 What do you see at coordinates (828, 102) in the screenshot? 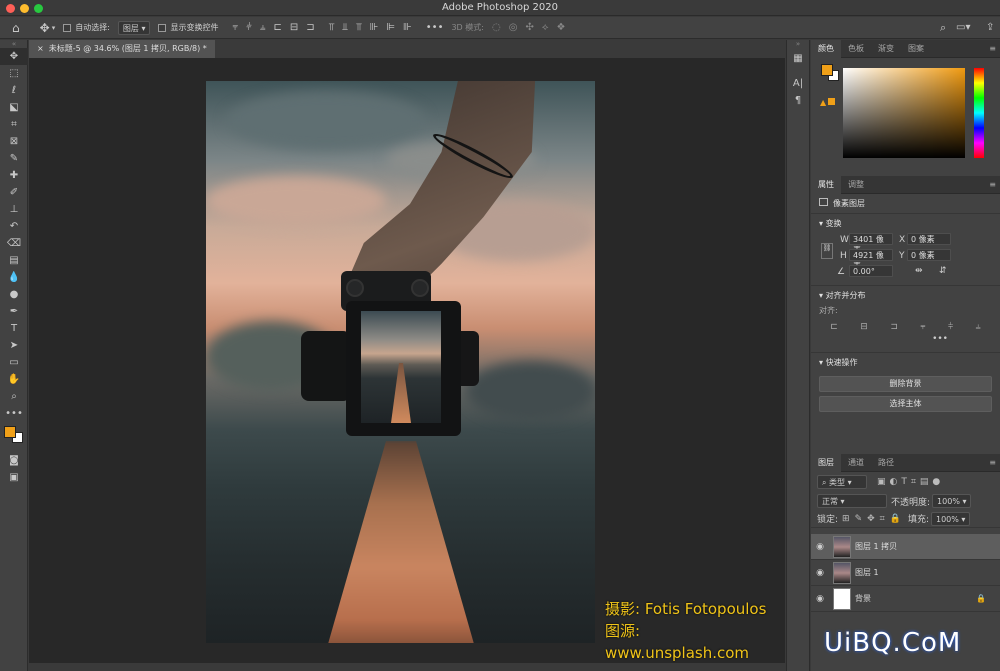
I see `warning-icon: ▲` at bounding box center [828, 102].